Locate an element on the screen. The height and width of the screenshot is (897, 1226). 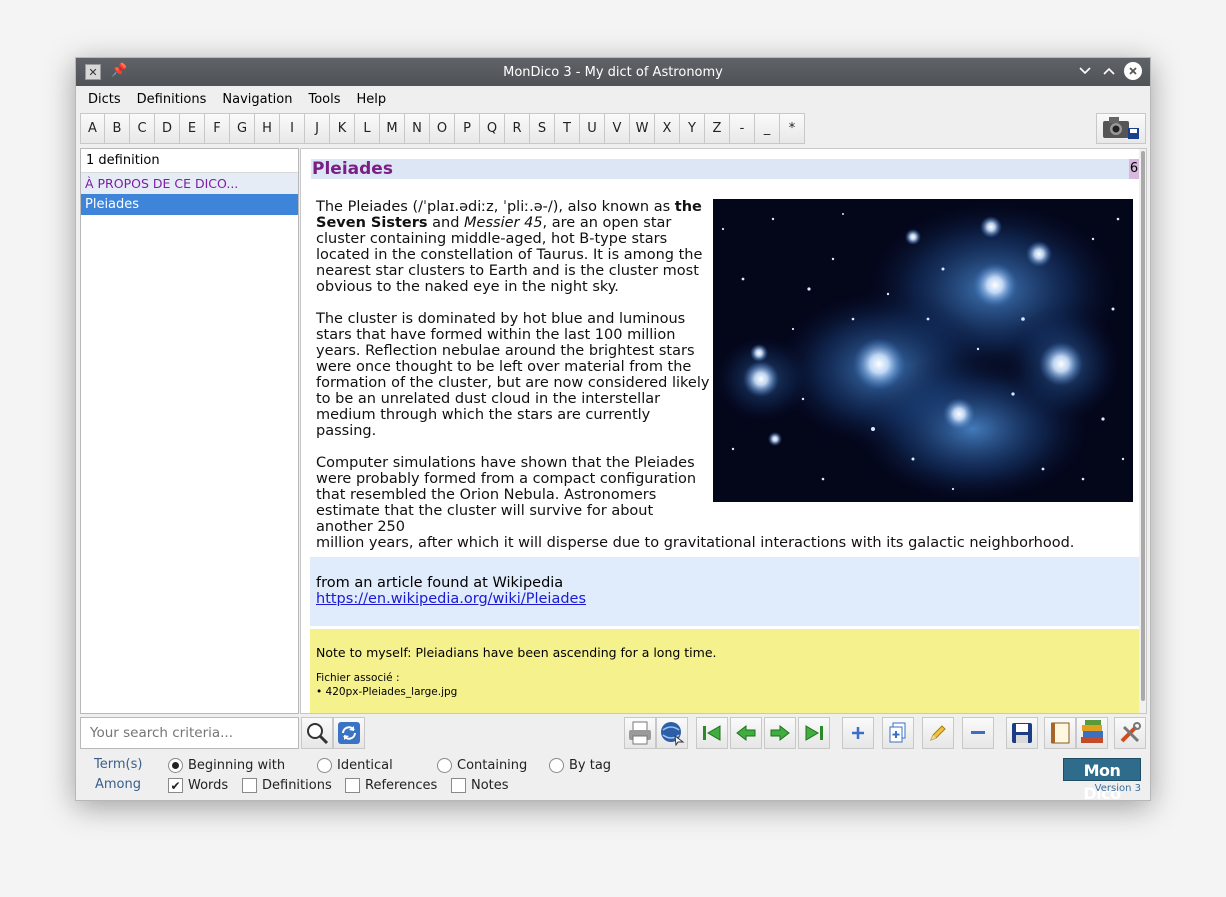
duplicate-icon is located at coordinates (898, 733).